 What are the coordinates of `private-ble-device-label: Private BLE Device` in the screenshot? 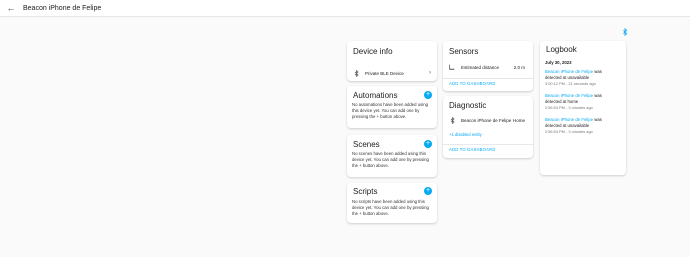 It's located at (384, 73).